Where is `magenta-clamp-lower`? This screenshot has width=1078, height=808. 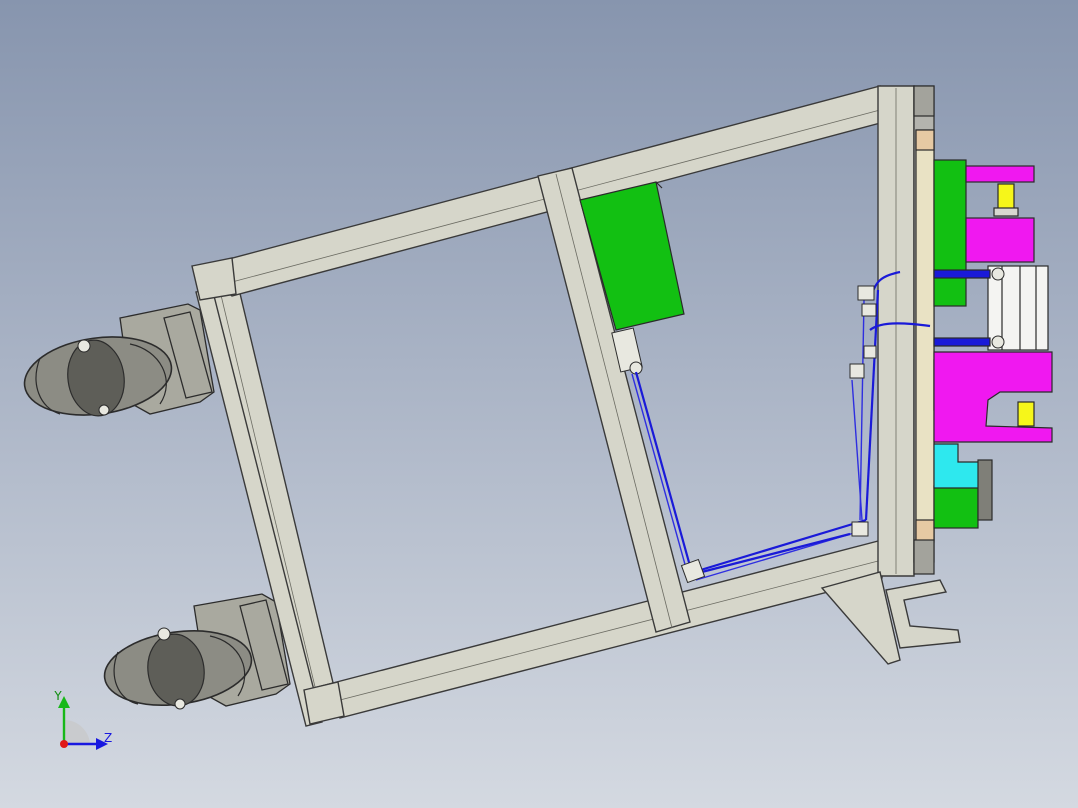 magenta-clamp-lower is located at coordinates (993, 397).